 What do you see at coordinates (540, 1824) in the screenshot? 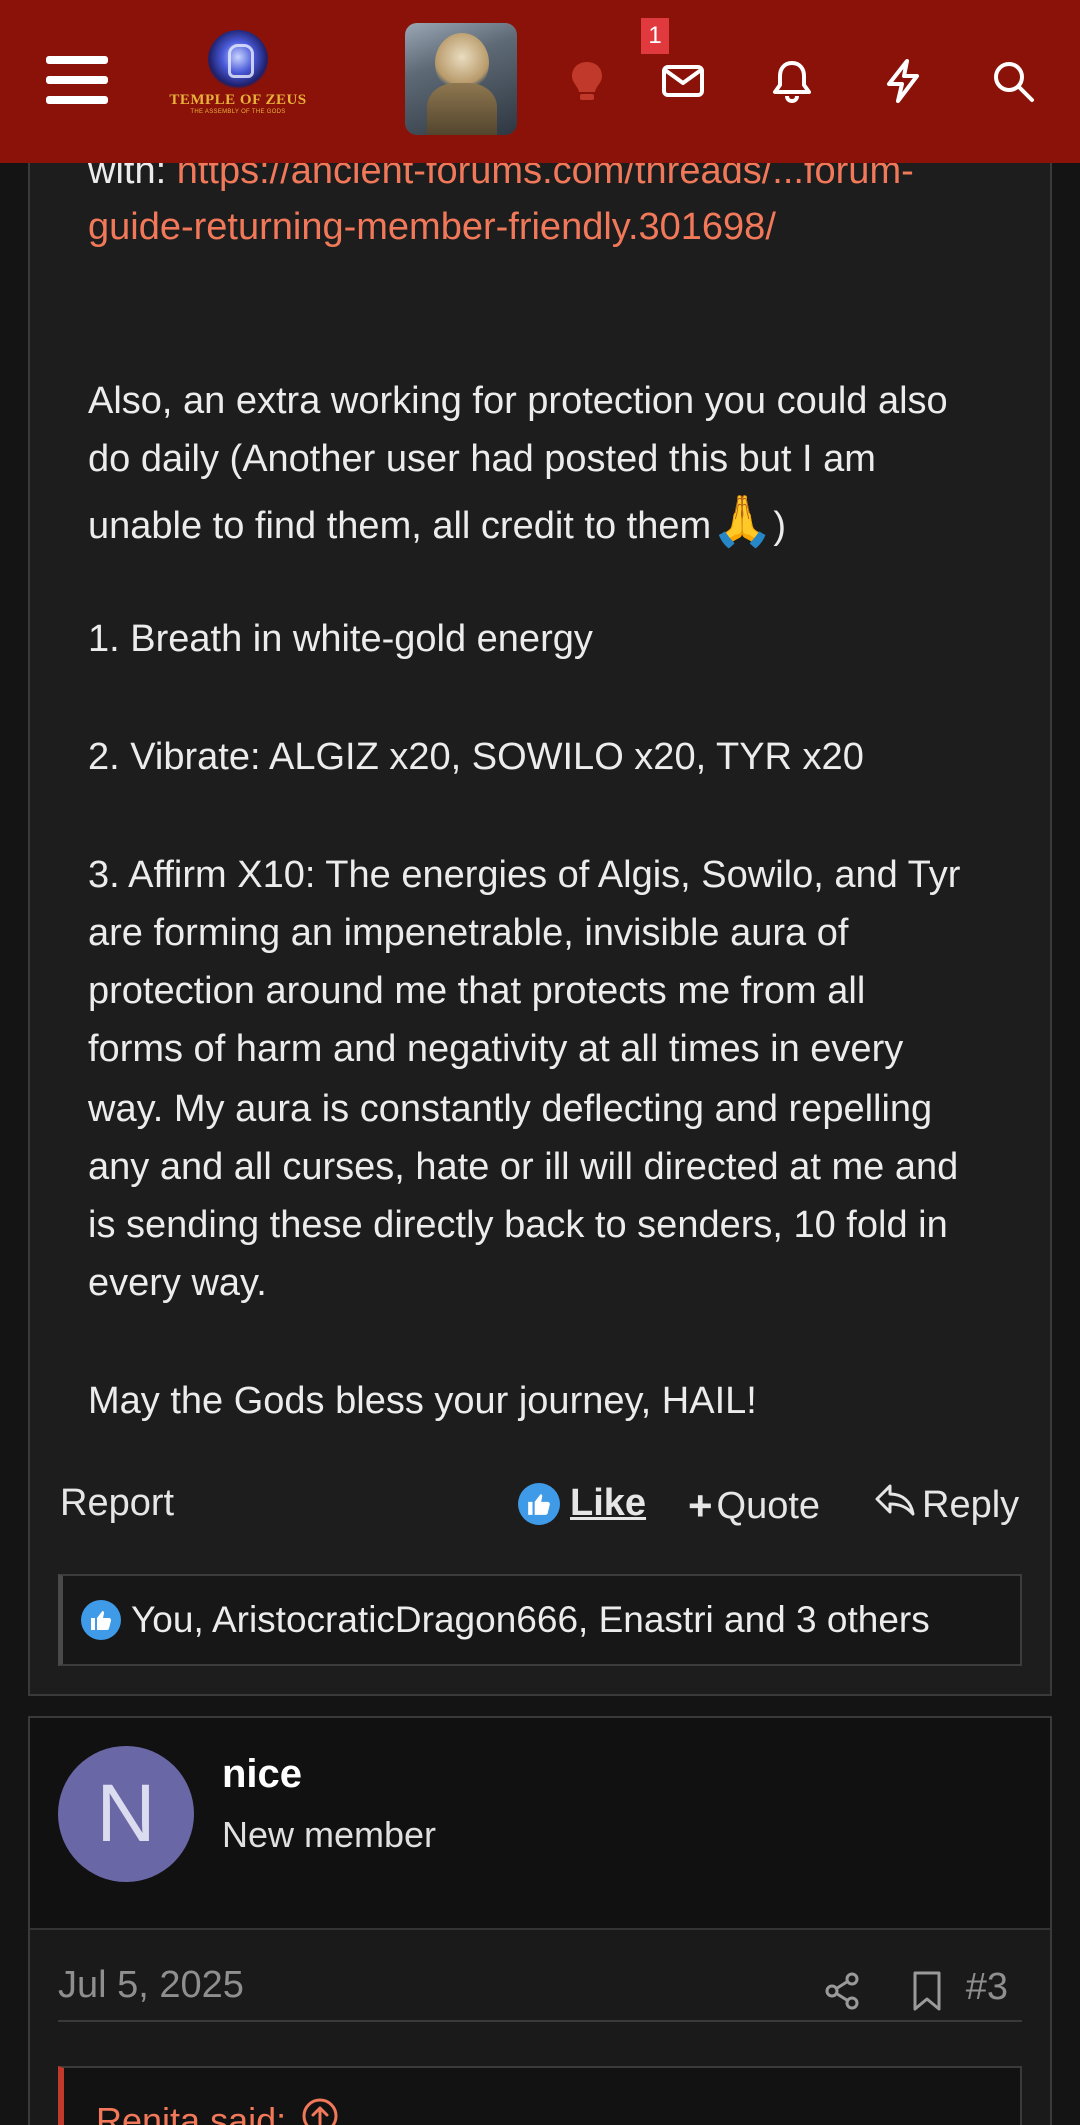
I see `user-block: N nice New member` at bounding box center [540, 1824].